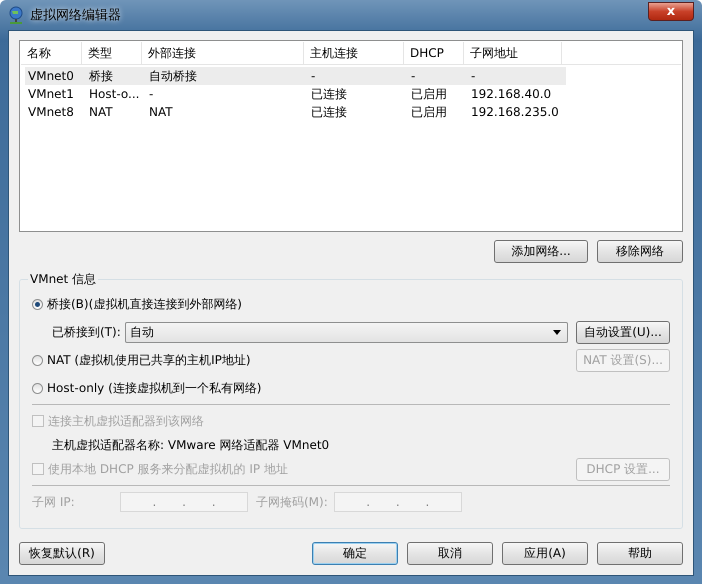 This screenshot has height=584, width=702. What do you see at coordinates (640, 553) in the screenshot?
I see `dialog-button: 帮助` at bounding box center [640, 553].